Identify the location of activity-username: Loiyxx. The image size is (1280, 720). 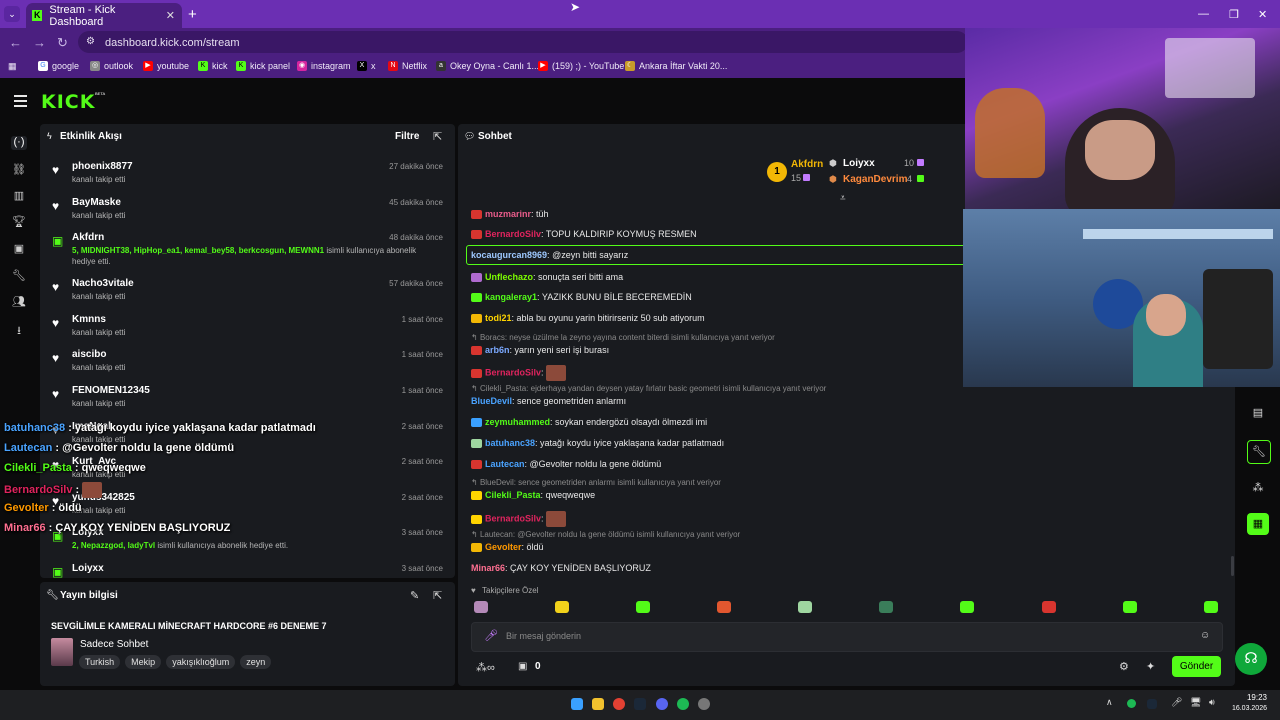
(88, 568).